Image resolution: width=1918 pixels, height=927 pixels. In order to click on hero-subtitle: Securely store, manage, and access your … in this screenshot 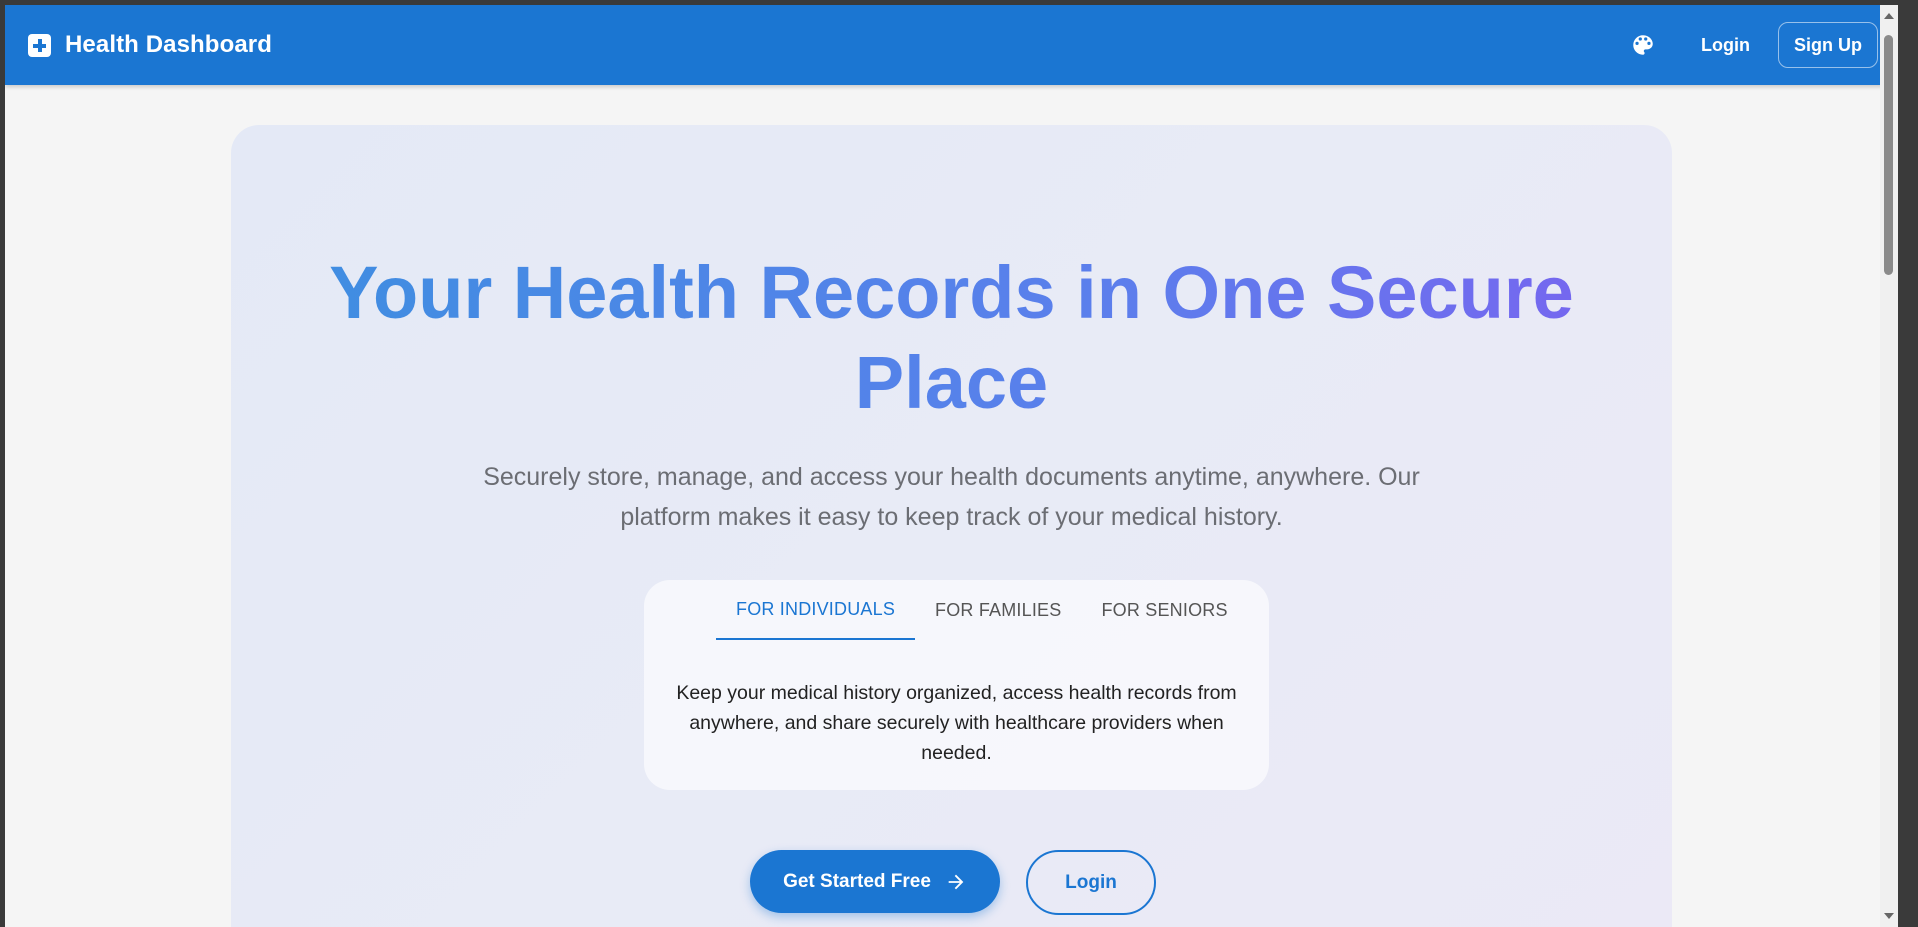, I will do `click(951, 497)`.